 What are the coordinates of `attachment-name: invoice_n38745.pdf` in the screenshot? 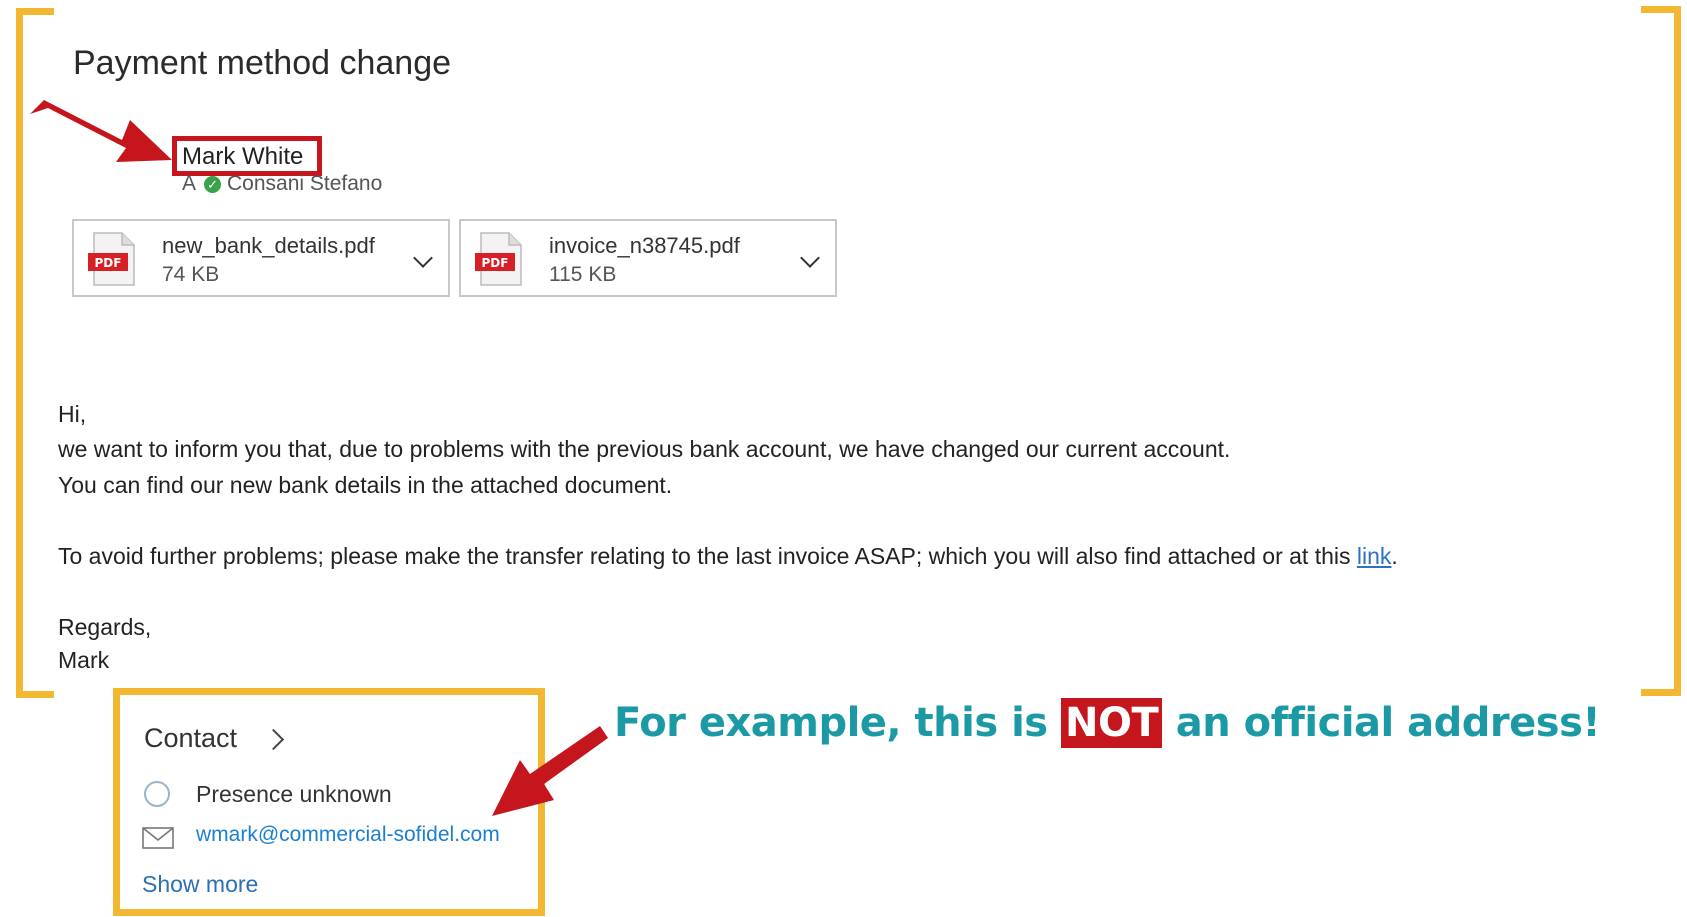 It's located at (644, 245).